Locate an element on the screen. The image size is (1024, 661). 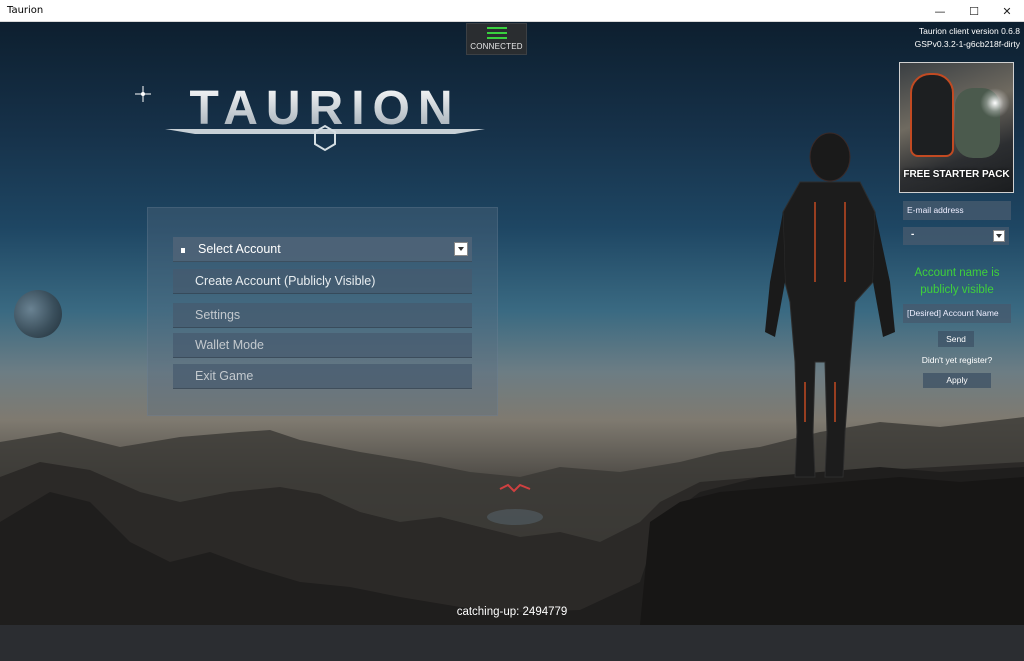
promo-label: FREE STARTER PACK is located at coordinates (956, 174).